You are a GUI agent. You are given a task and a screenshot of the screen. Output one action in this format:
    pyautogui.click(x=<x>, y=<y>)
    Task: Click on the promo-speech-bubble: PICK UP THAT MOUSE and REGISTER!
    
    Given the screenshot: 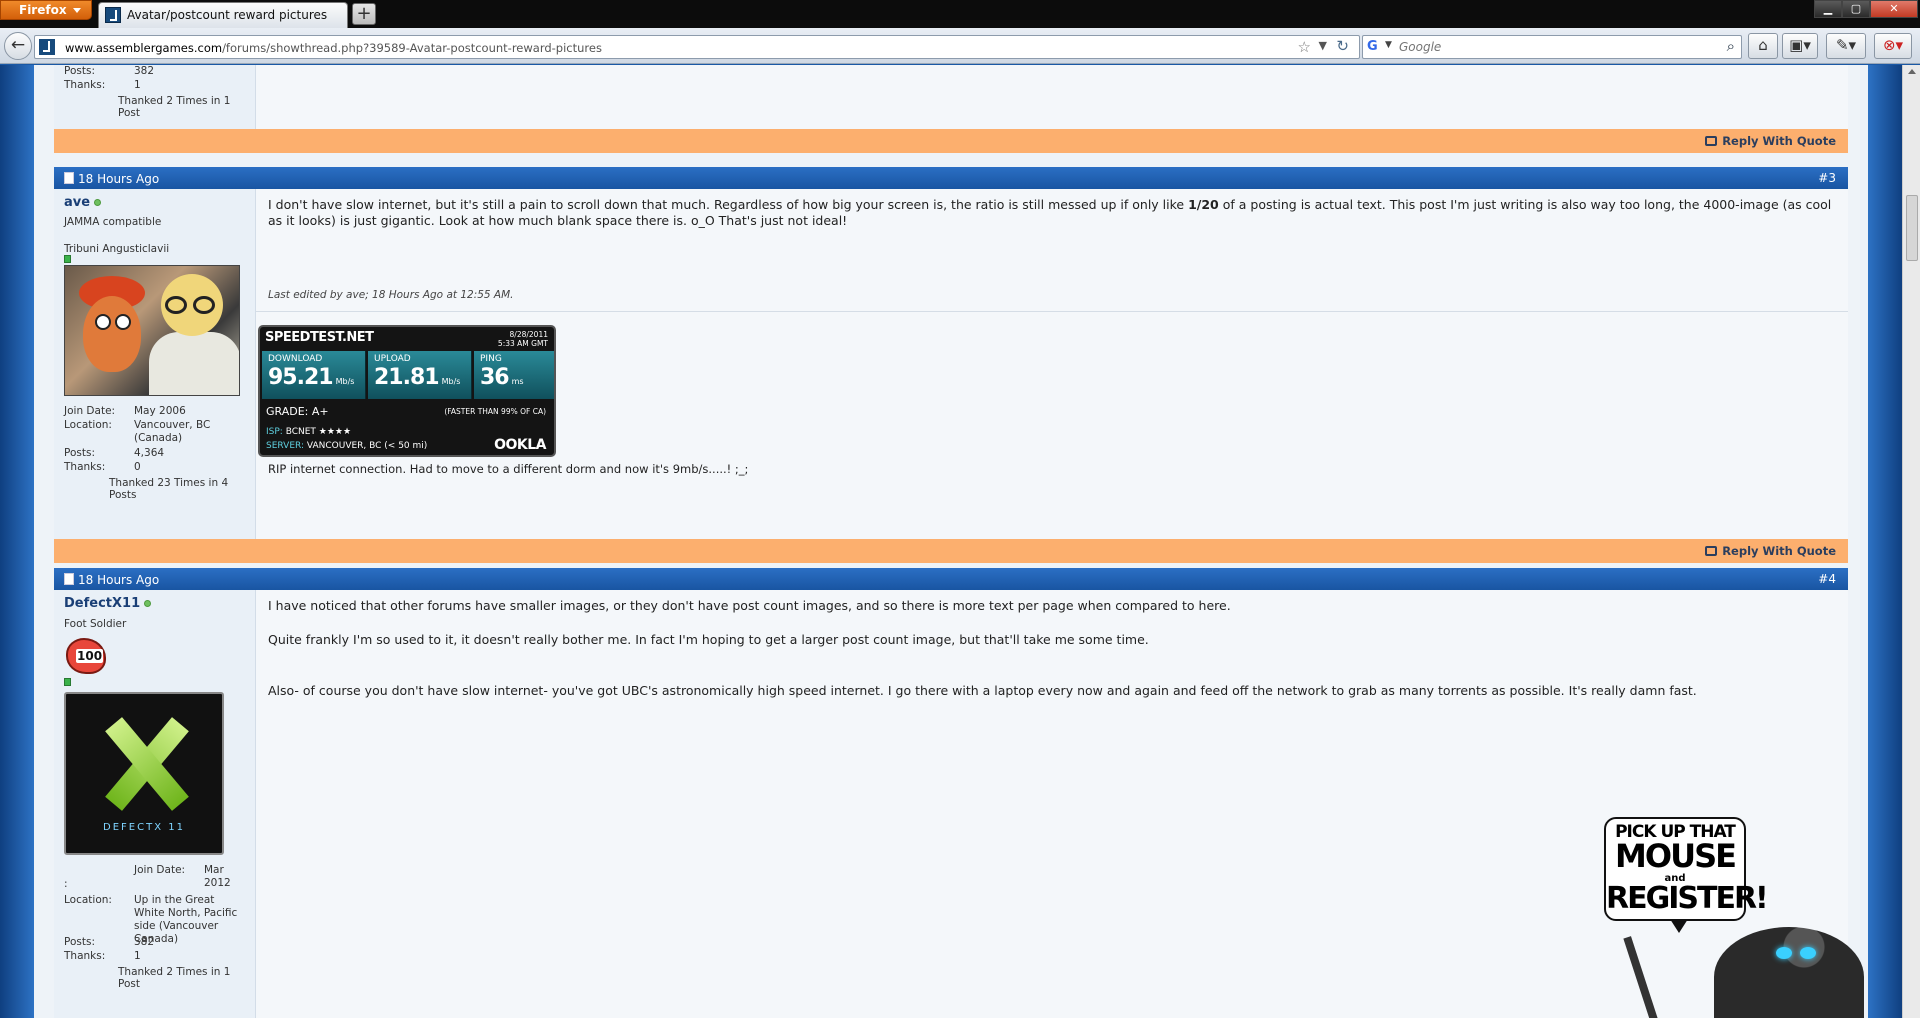 What is the action you would take?
    pyautogui.click(x=1686, y=869)
    